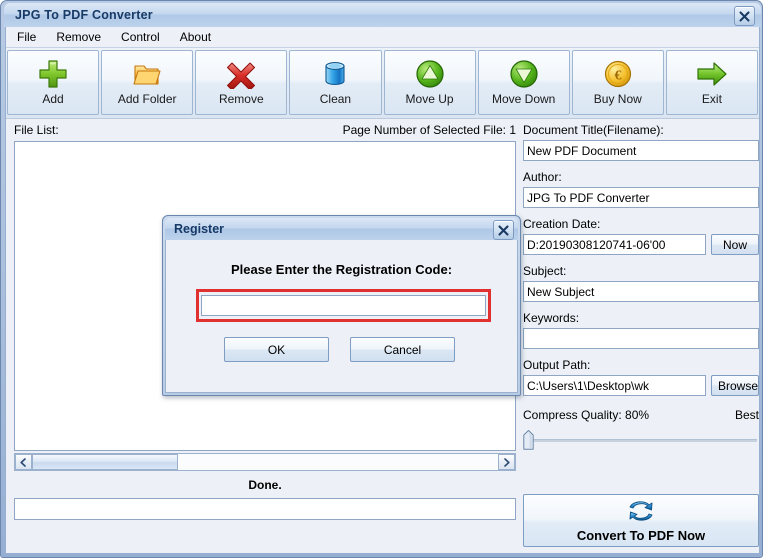 This screenshot has width=763, height=558. I want to click on close-icon, so click(744, 16).